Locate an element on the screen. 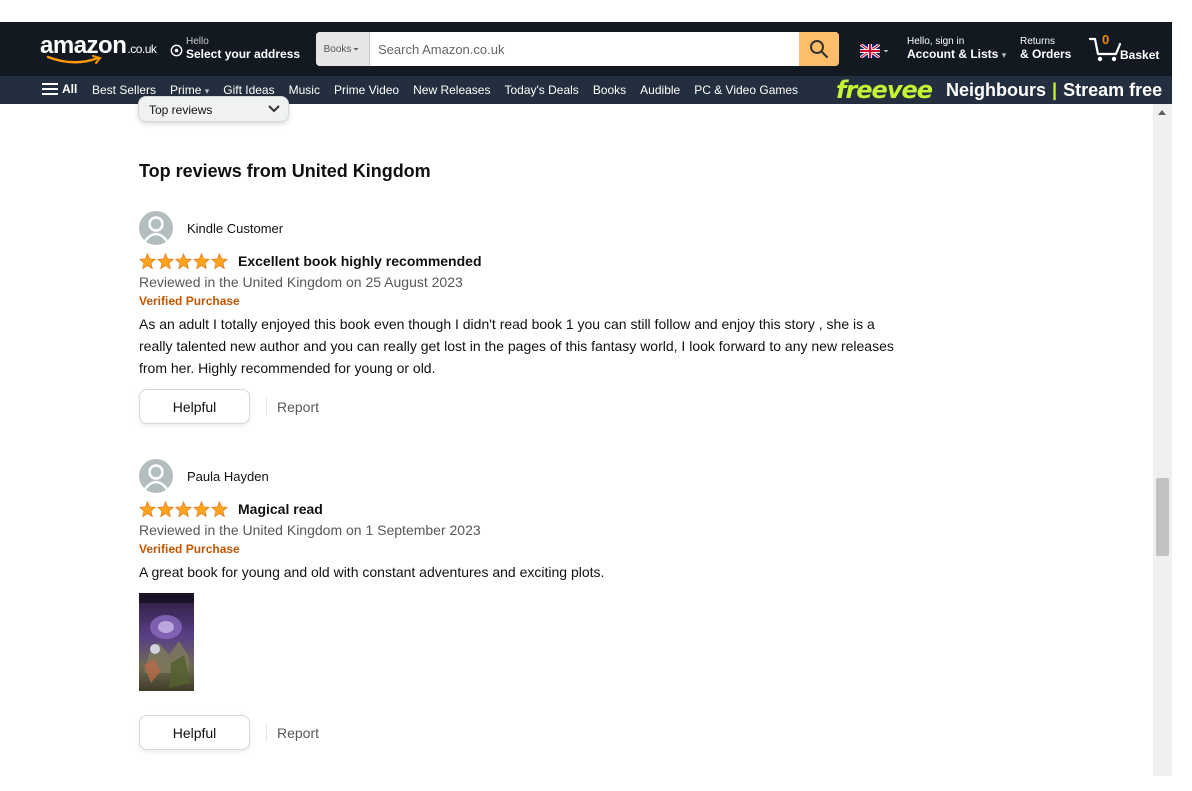  select-address-label: Select your address is located at coordinates (243, 54).